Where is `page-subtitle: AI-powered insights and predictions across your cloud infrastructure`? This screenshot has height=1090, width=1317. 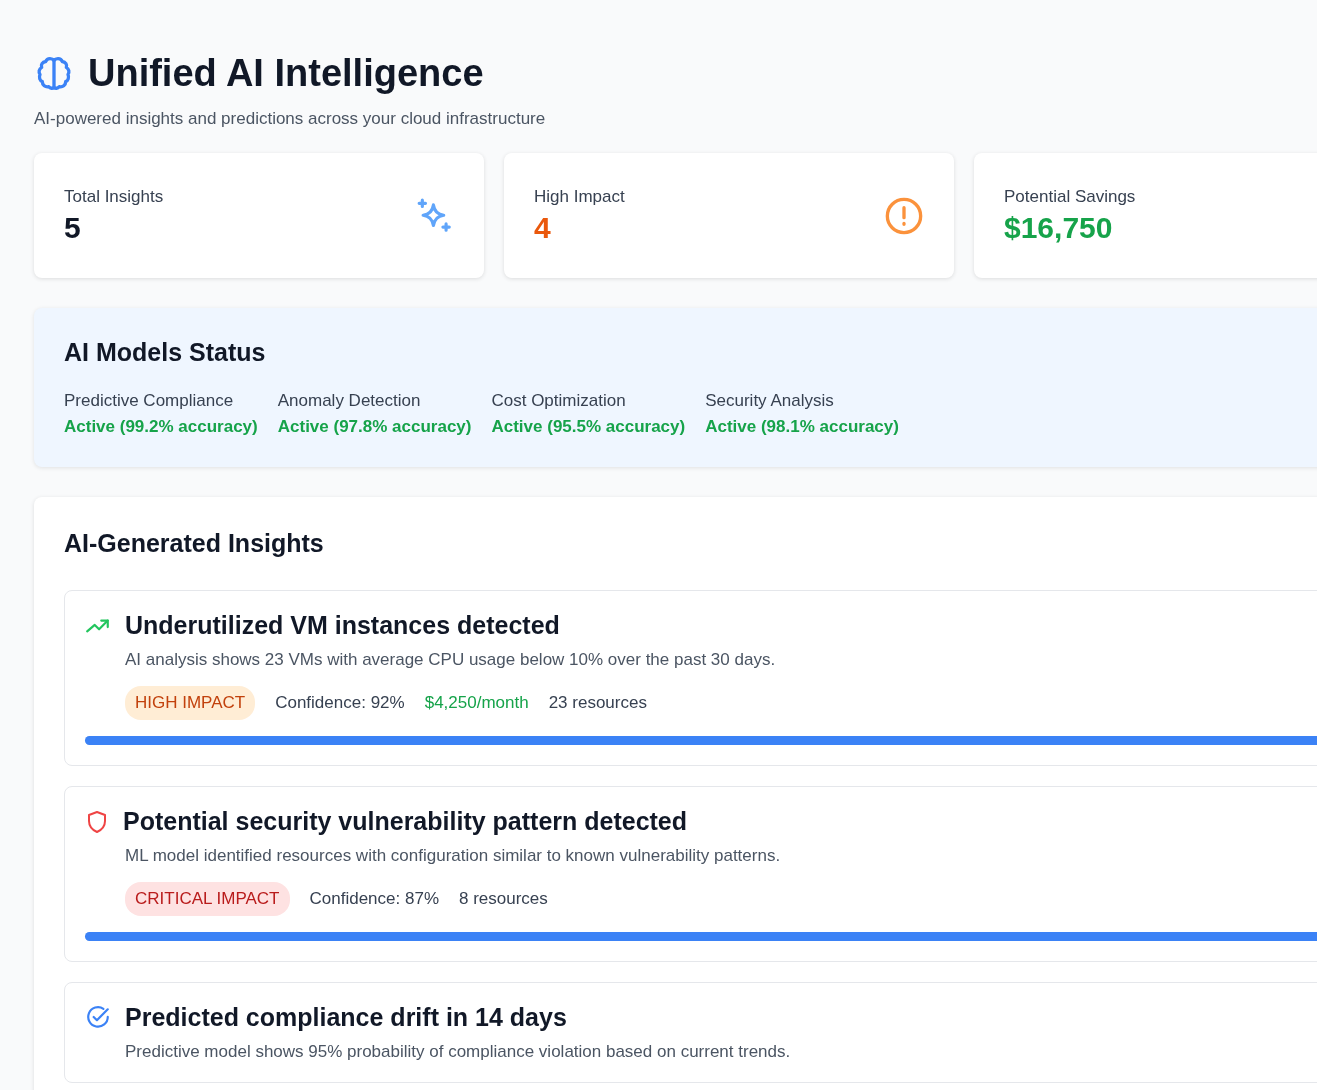 page-subtitle: AI-powered insights and predictions across your cloud infrastructure is located at coordinates (290, 119).